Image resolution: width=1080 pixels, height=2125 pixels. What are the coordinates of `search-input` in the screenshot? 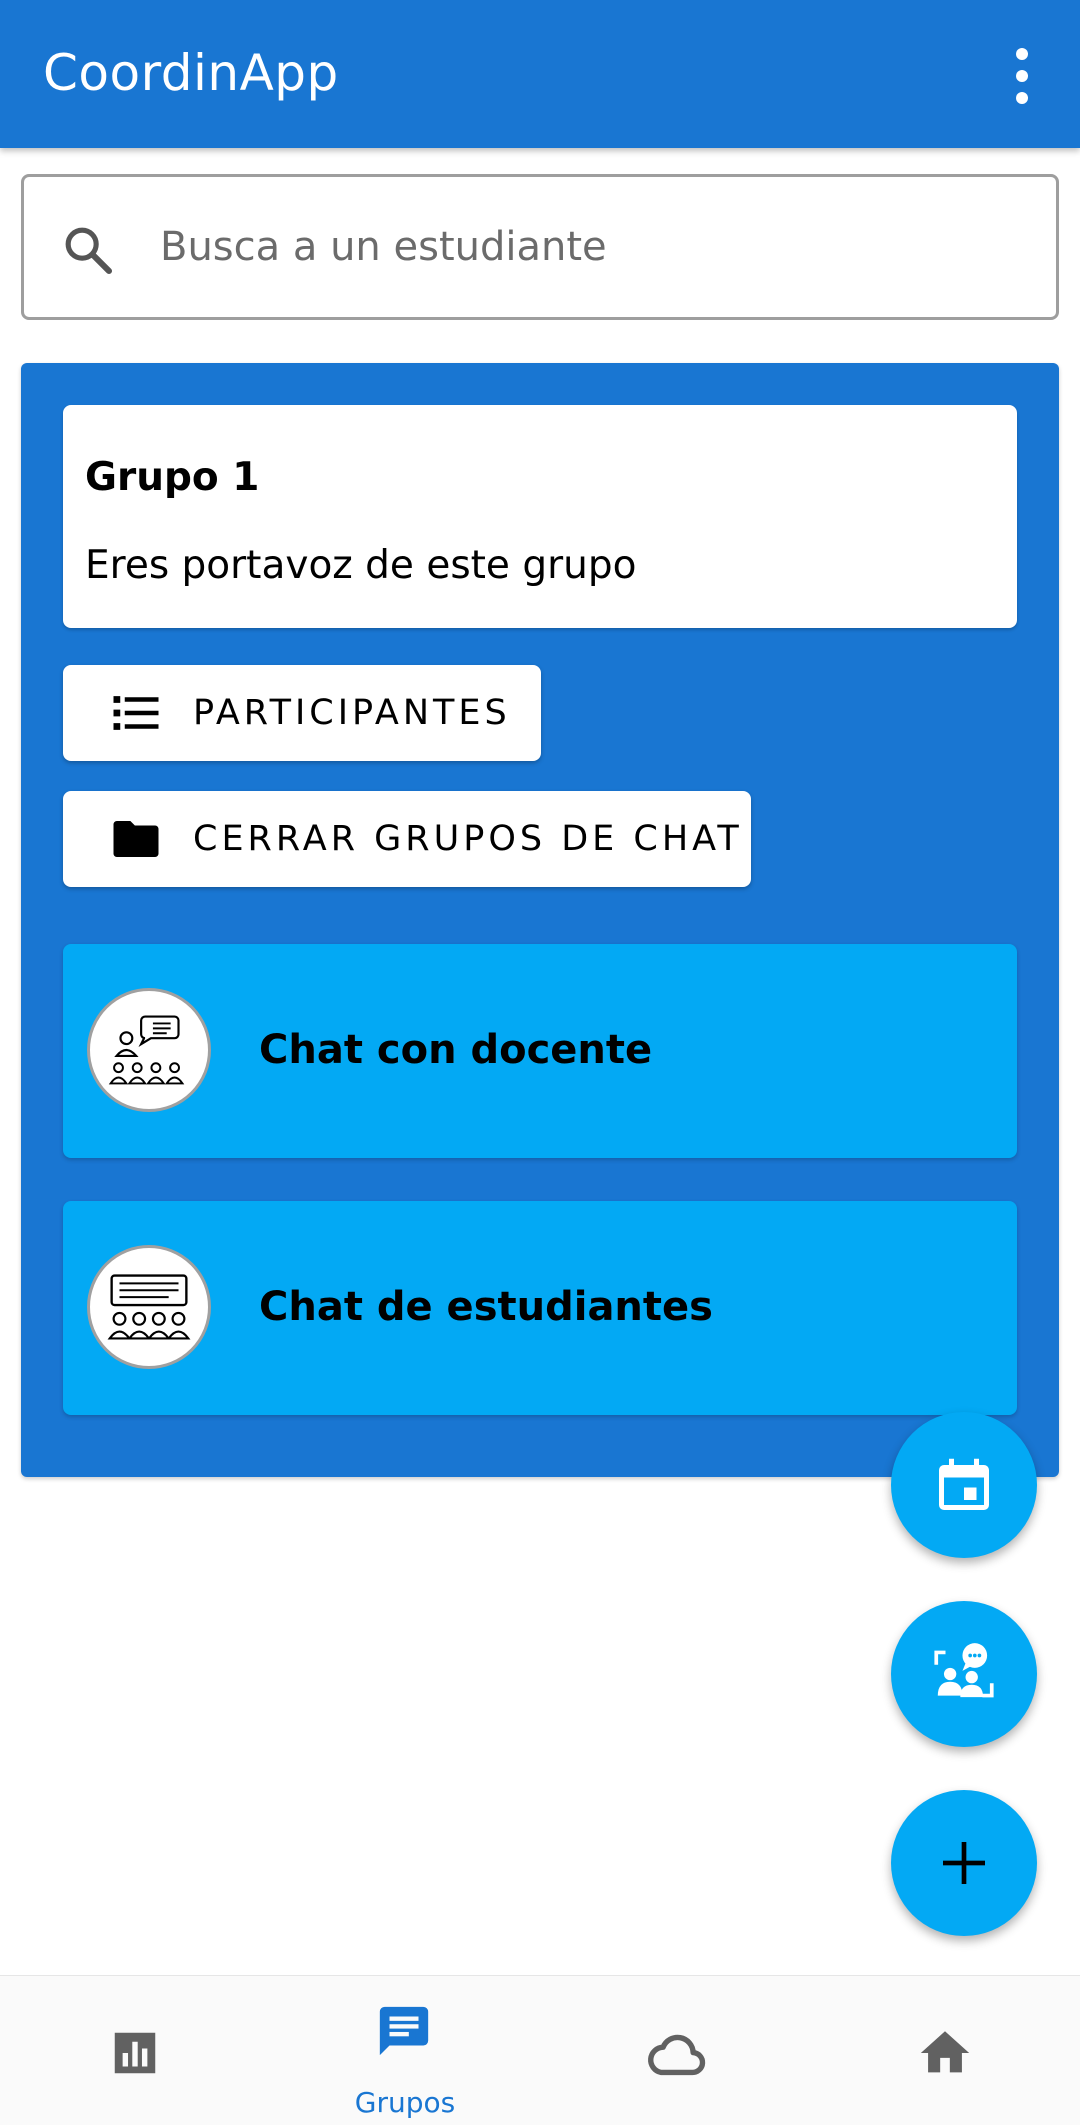 It's located at (590, 247).